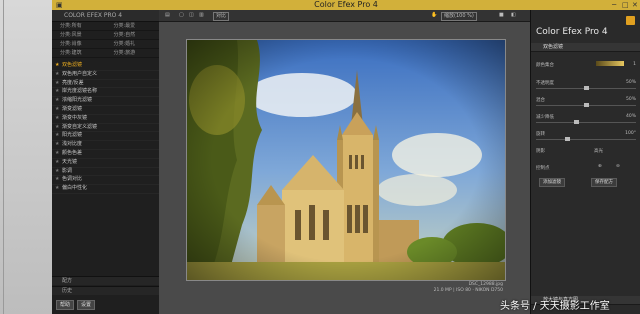 The height and width of the screenshot is (314, 640). Describe the element at coordinates (86, 305) in the screenshot. I see `settings-button: 设置` at that location.